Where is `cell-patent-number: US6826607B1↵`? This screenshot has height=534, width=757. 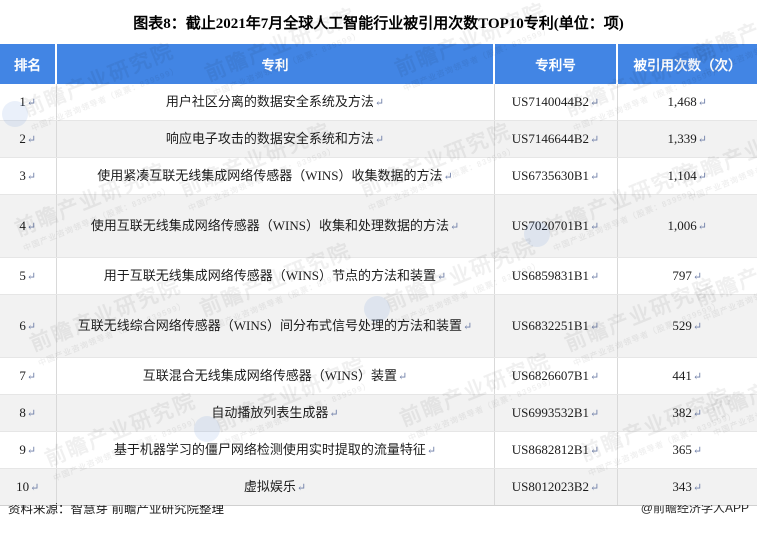
cell-patent-number: US6826607B1↵ is located at coordinates (556, 376).